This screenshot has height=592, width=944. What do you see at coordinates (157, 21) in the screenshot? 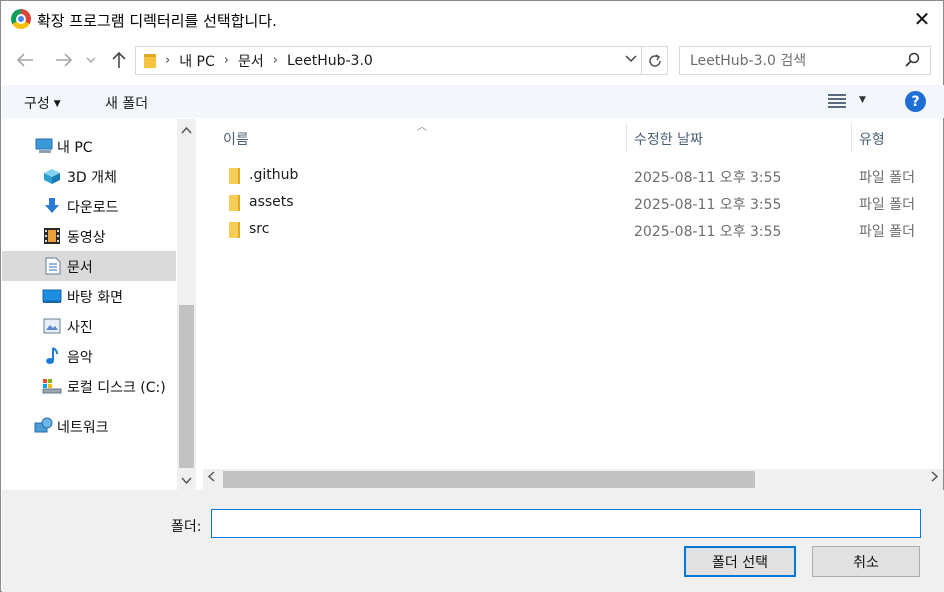
I see `window-title: 확장 프로그램 디렉터리를 선택합니다.` at bounding box center [157, 21].